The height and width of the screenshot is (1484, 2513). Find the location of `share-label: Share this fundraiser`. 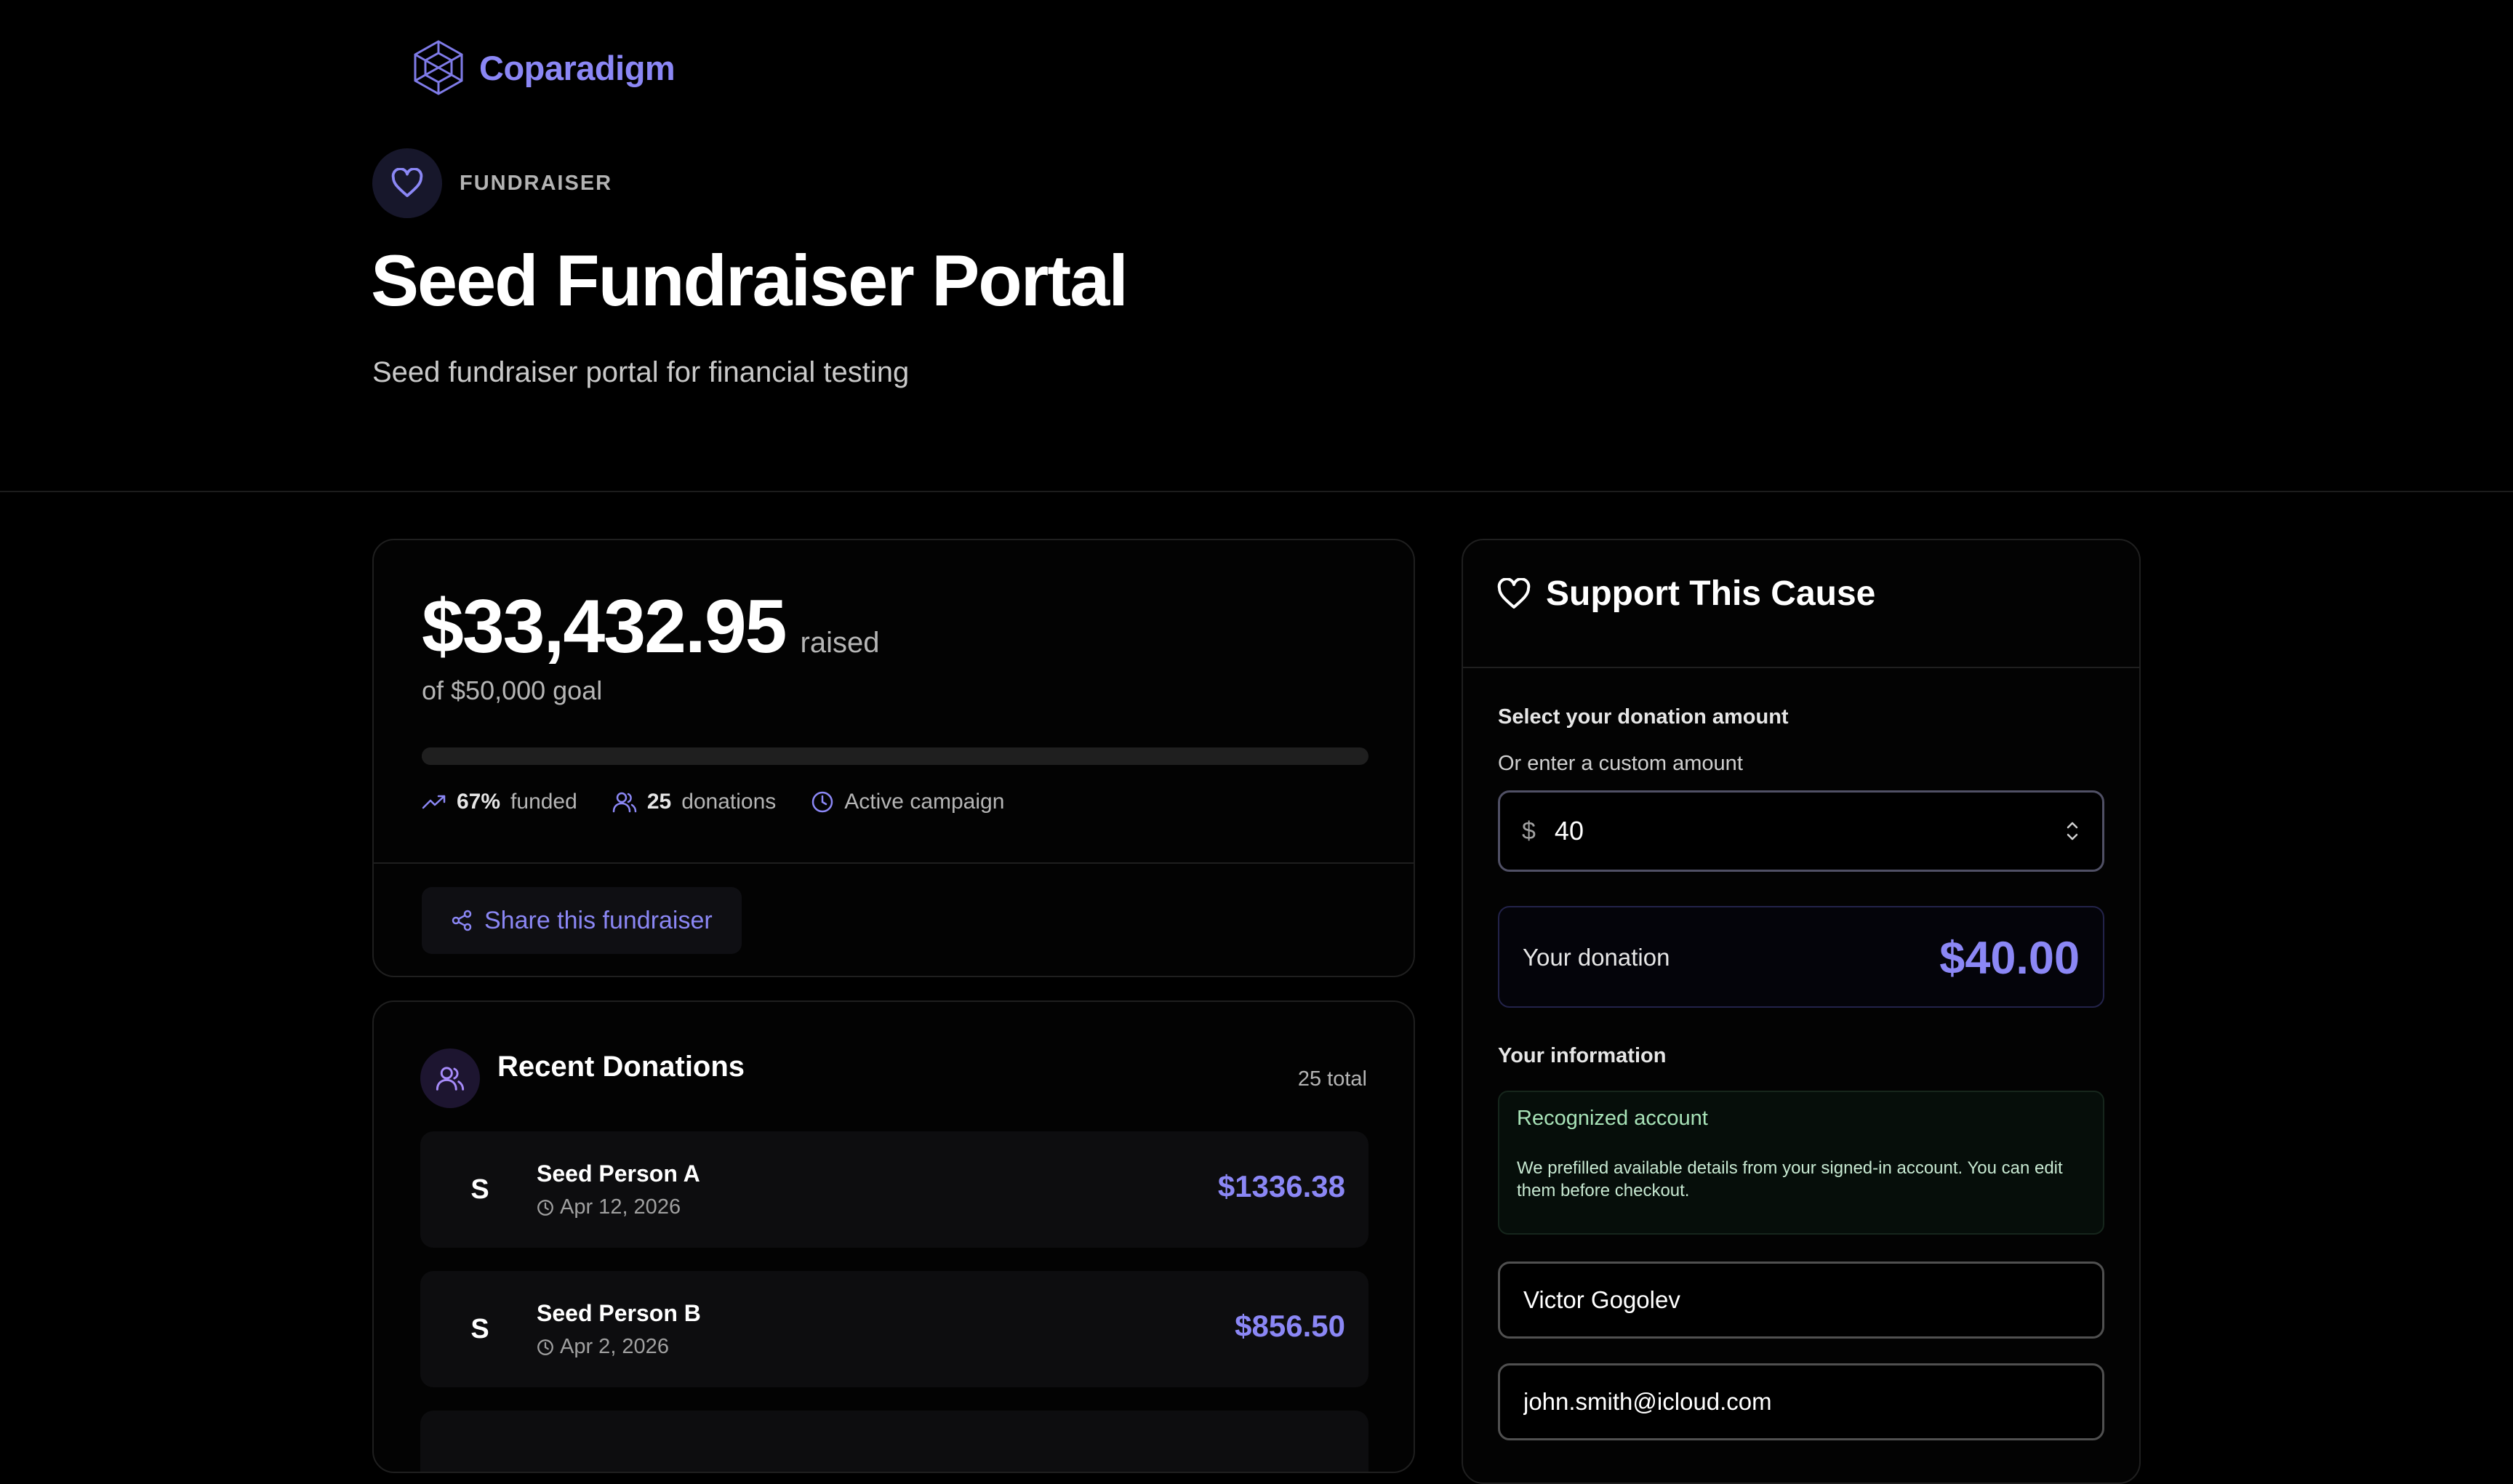

share-label: Share this fundraiser is located at coordinates (598, 920).